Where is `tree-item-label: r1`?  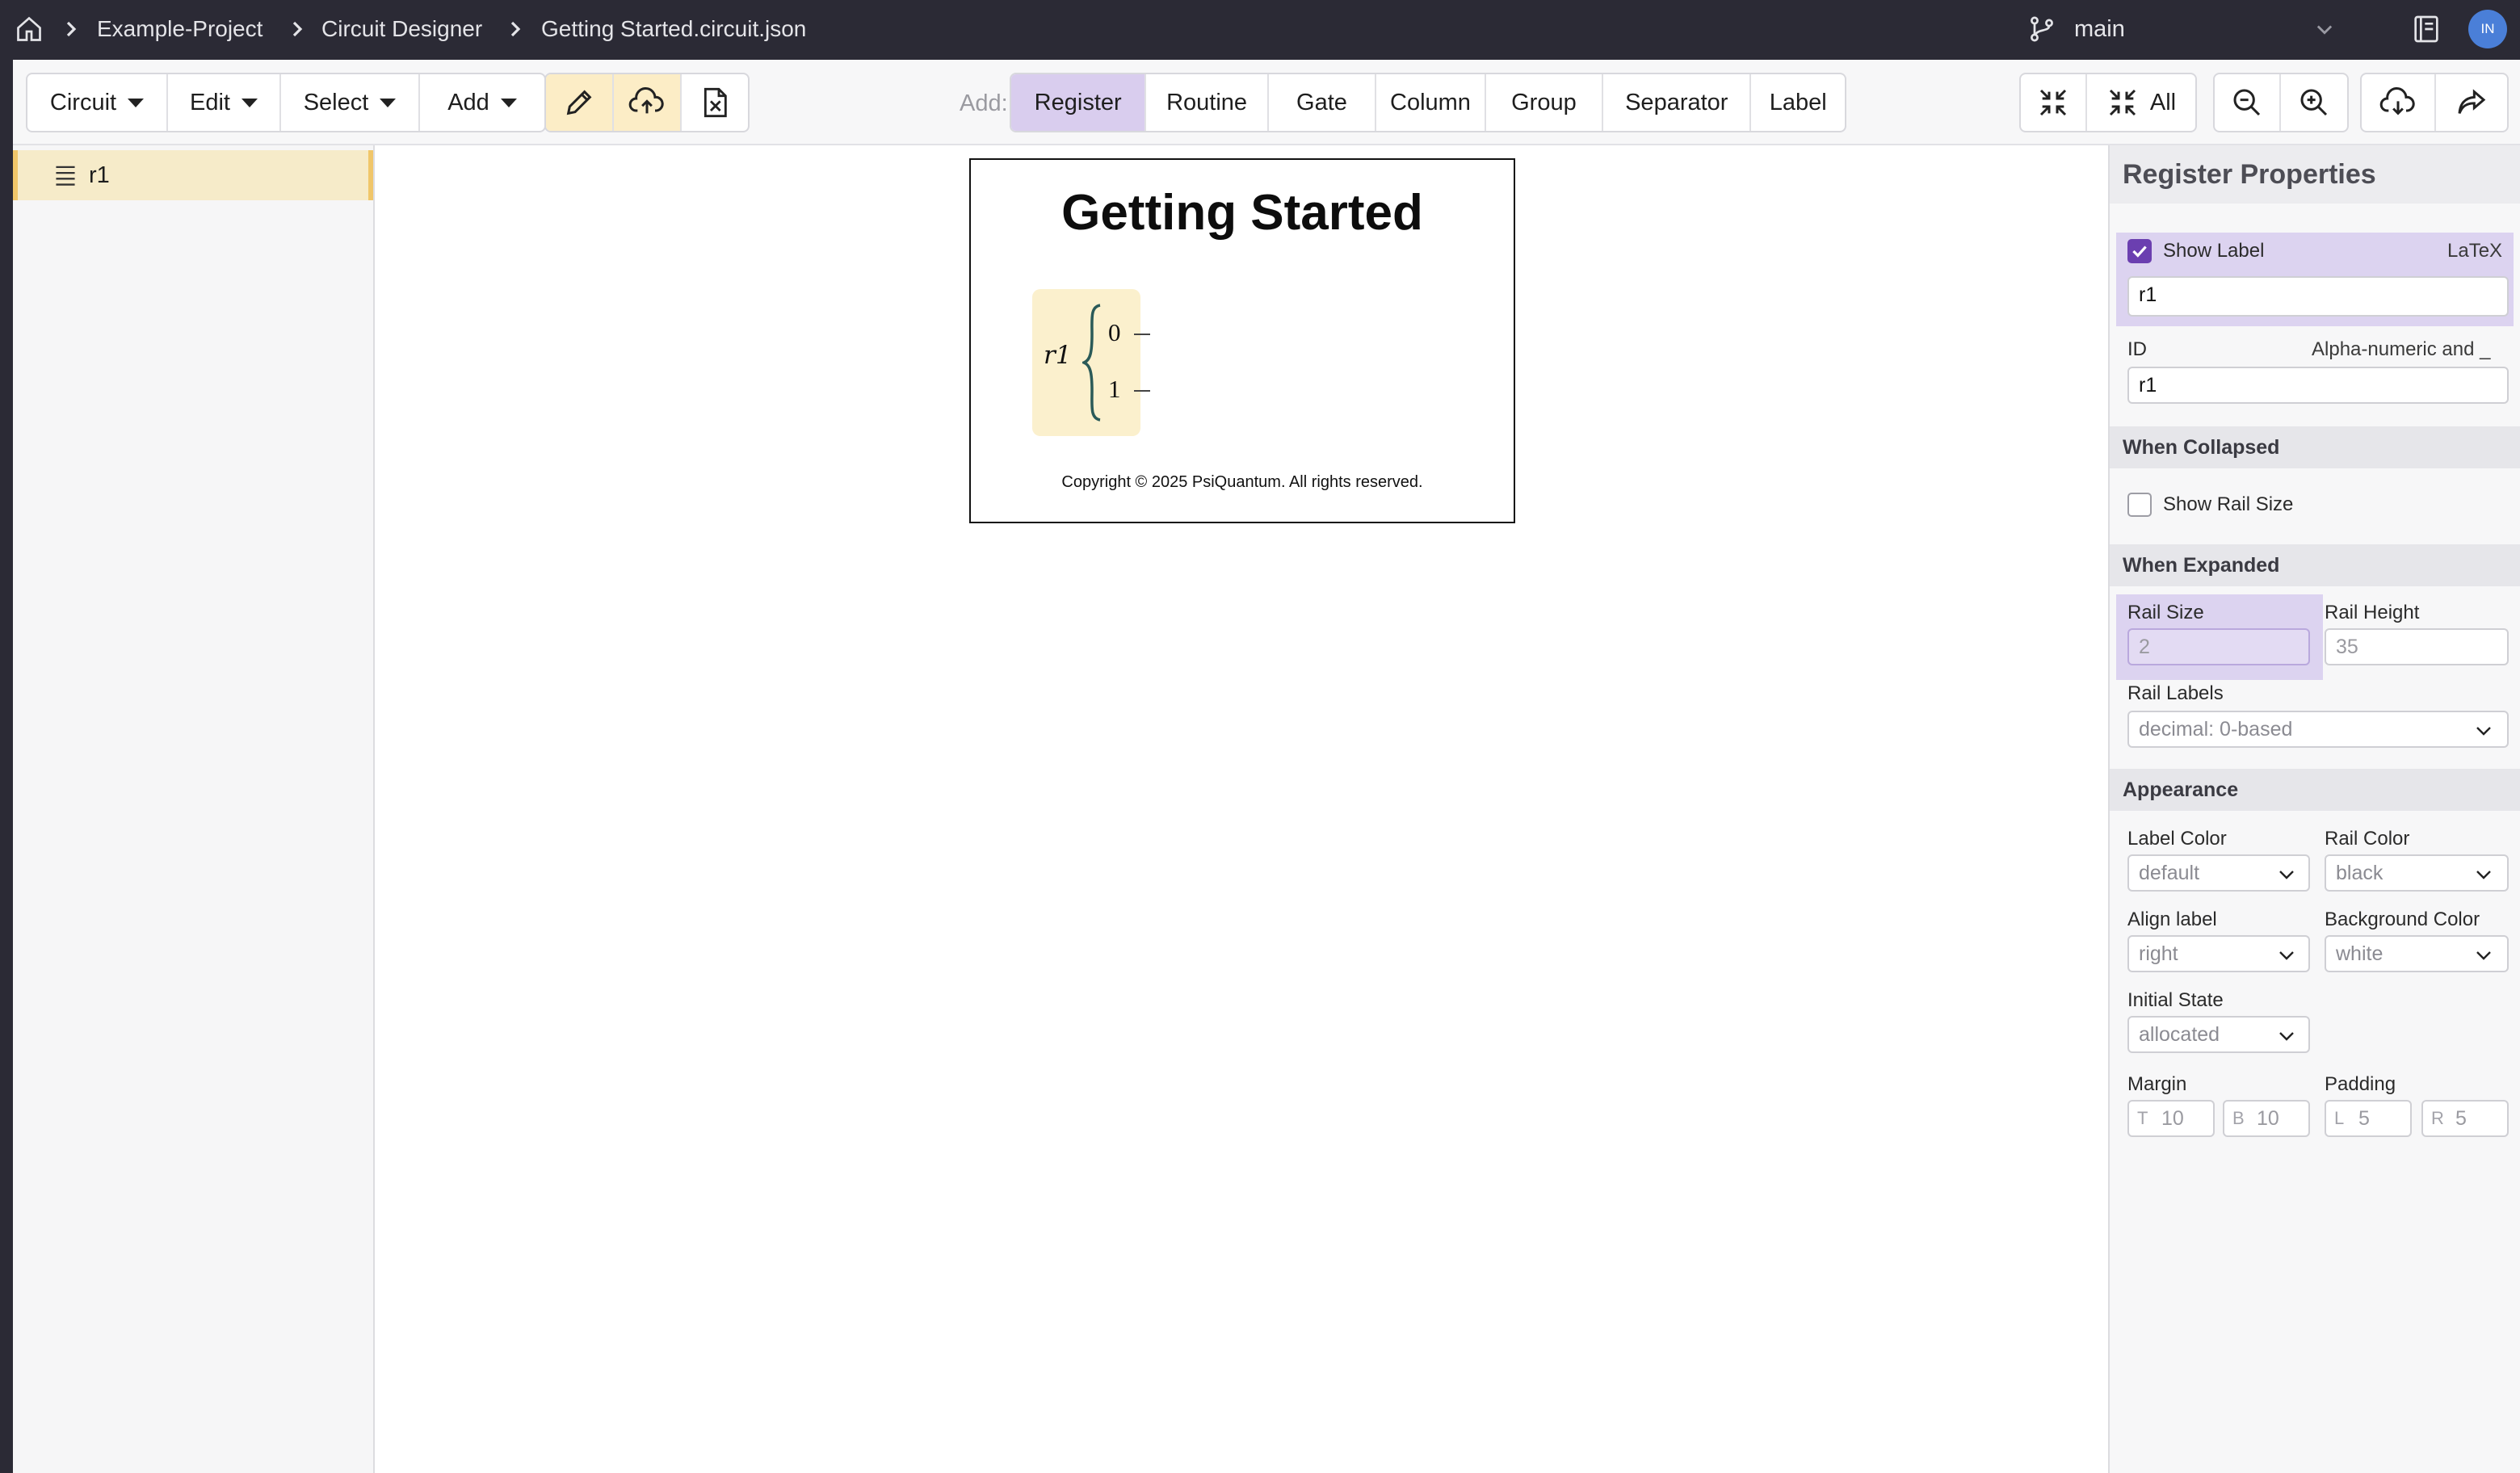
tree-item-label: r1 is located at coordinates (99, 175).